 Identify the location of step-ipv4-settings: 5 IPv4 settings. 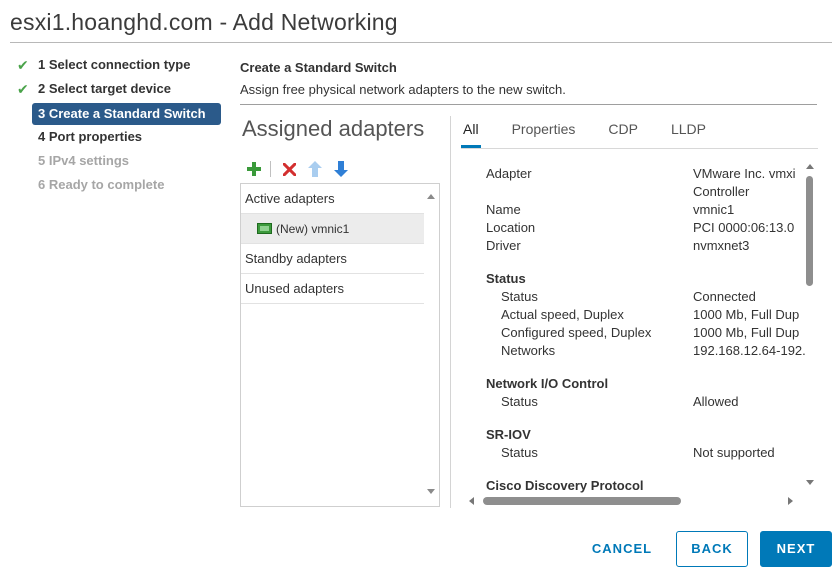
(119, 163).